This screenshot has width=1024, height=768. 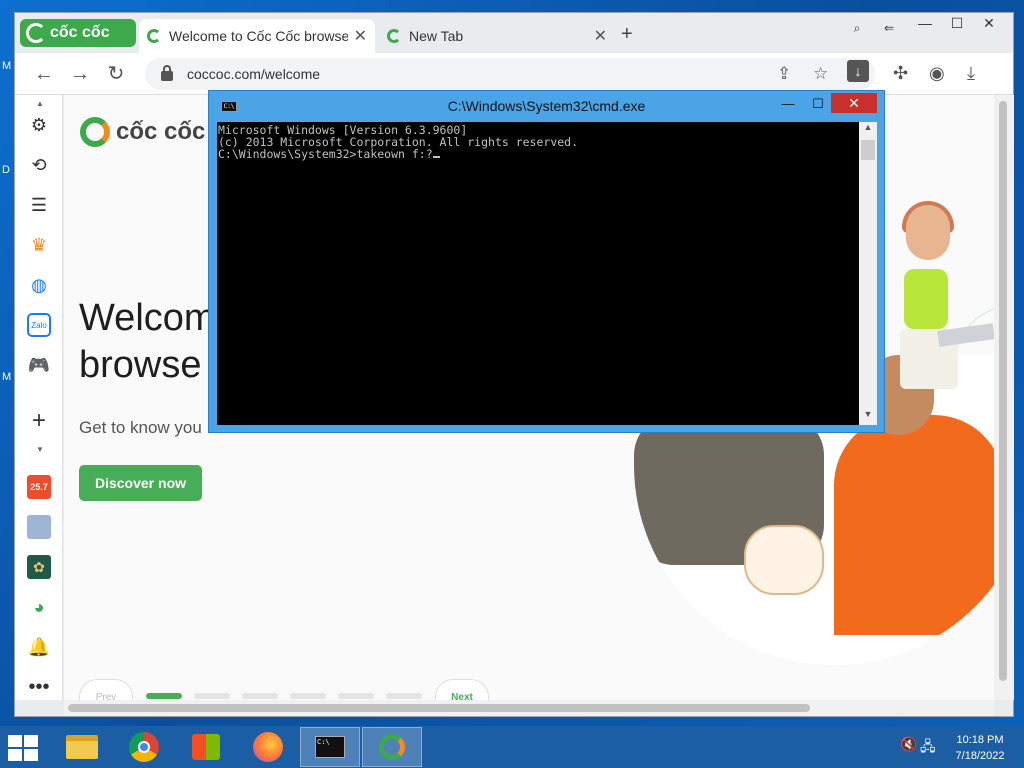 I want to click on hero-subtitle: Get to know you, so click(x=140, y=427).